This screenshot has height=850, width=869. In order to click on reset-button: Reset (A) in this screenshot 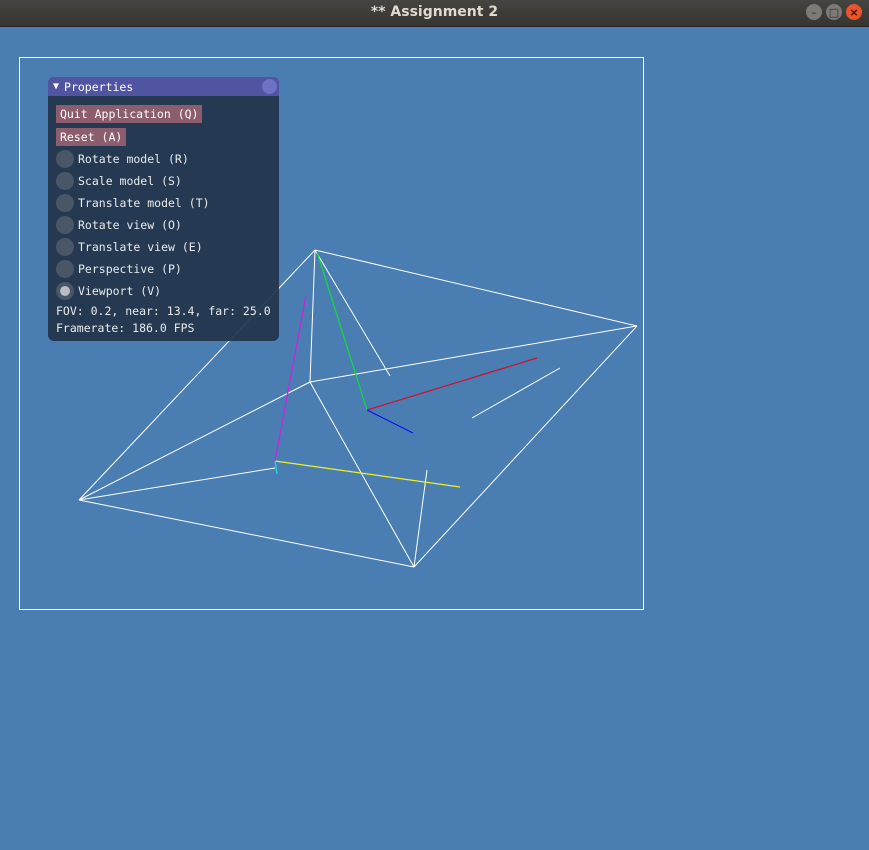, I will do `click(91, 137)`.